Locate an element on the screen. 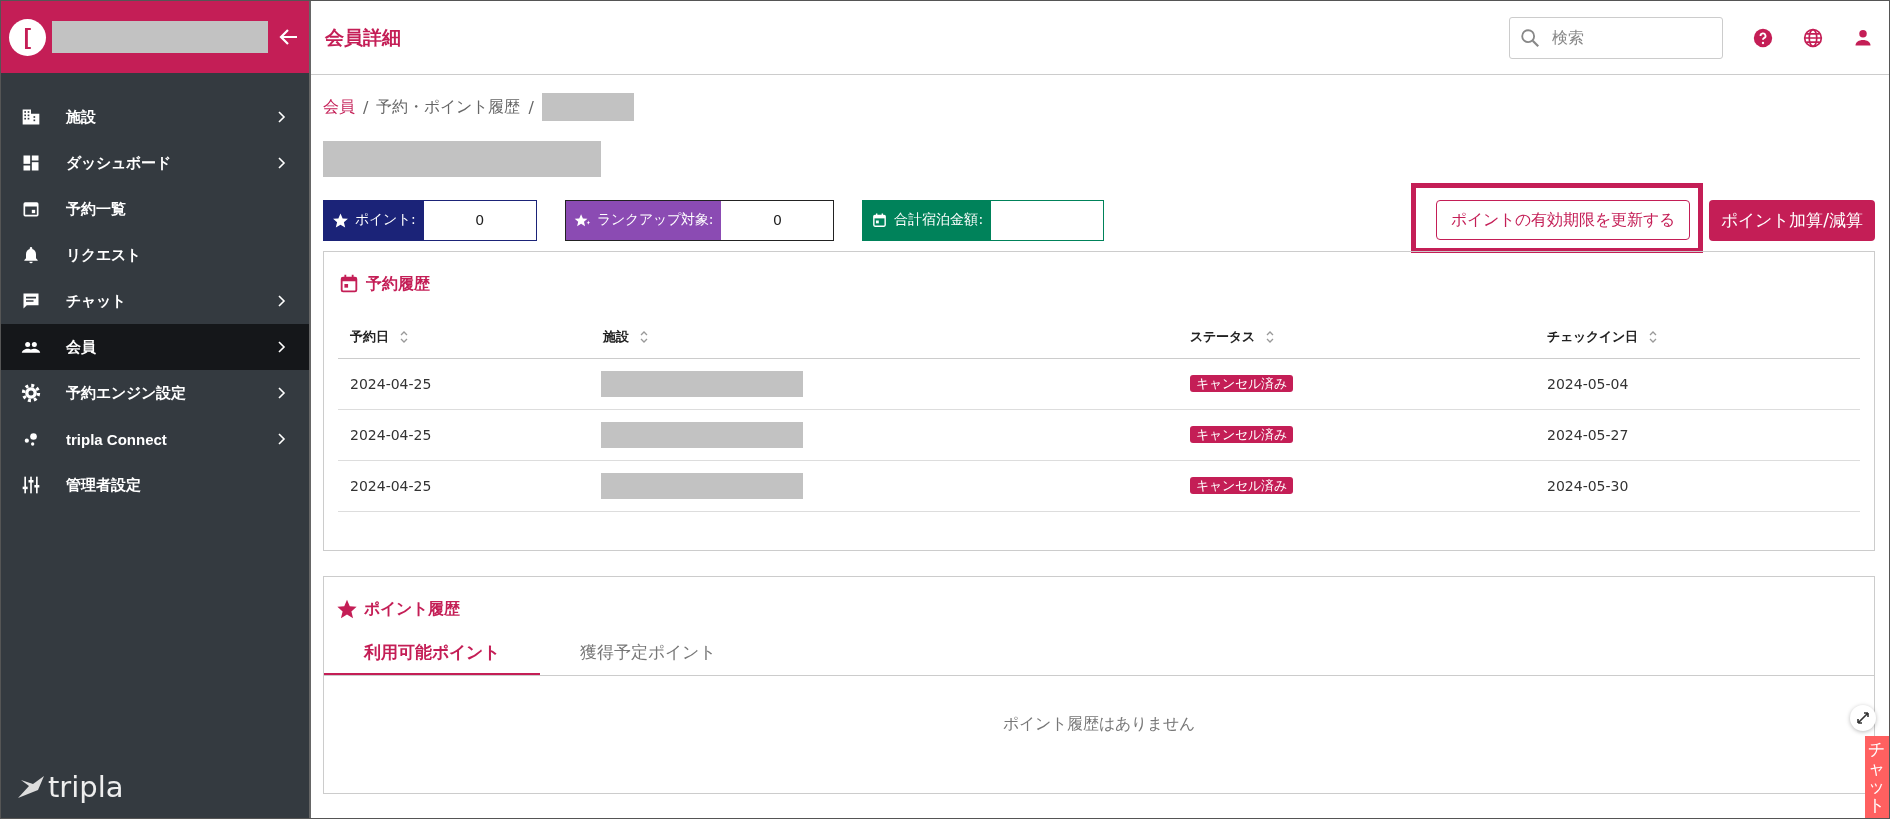 The width and height of the screenshot is (1890, 819). tab: 獲得予定ポイント is located at coordinates (648, 653).